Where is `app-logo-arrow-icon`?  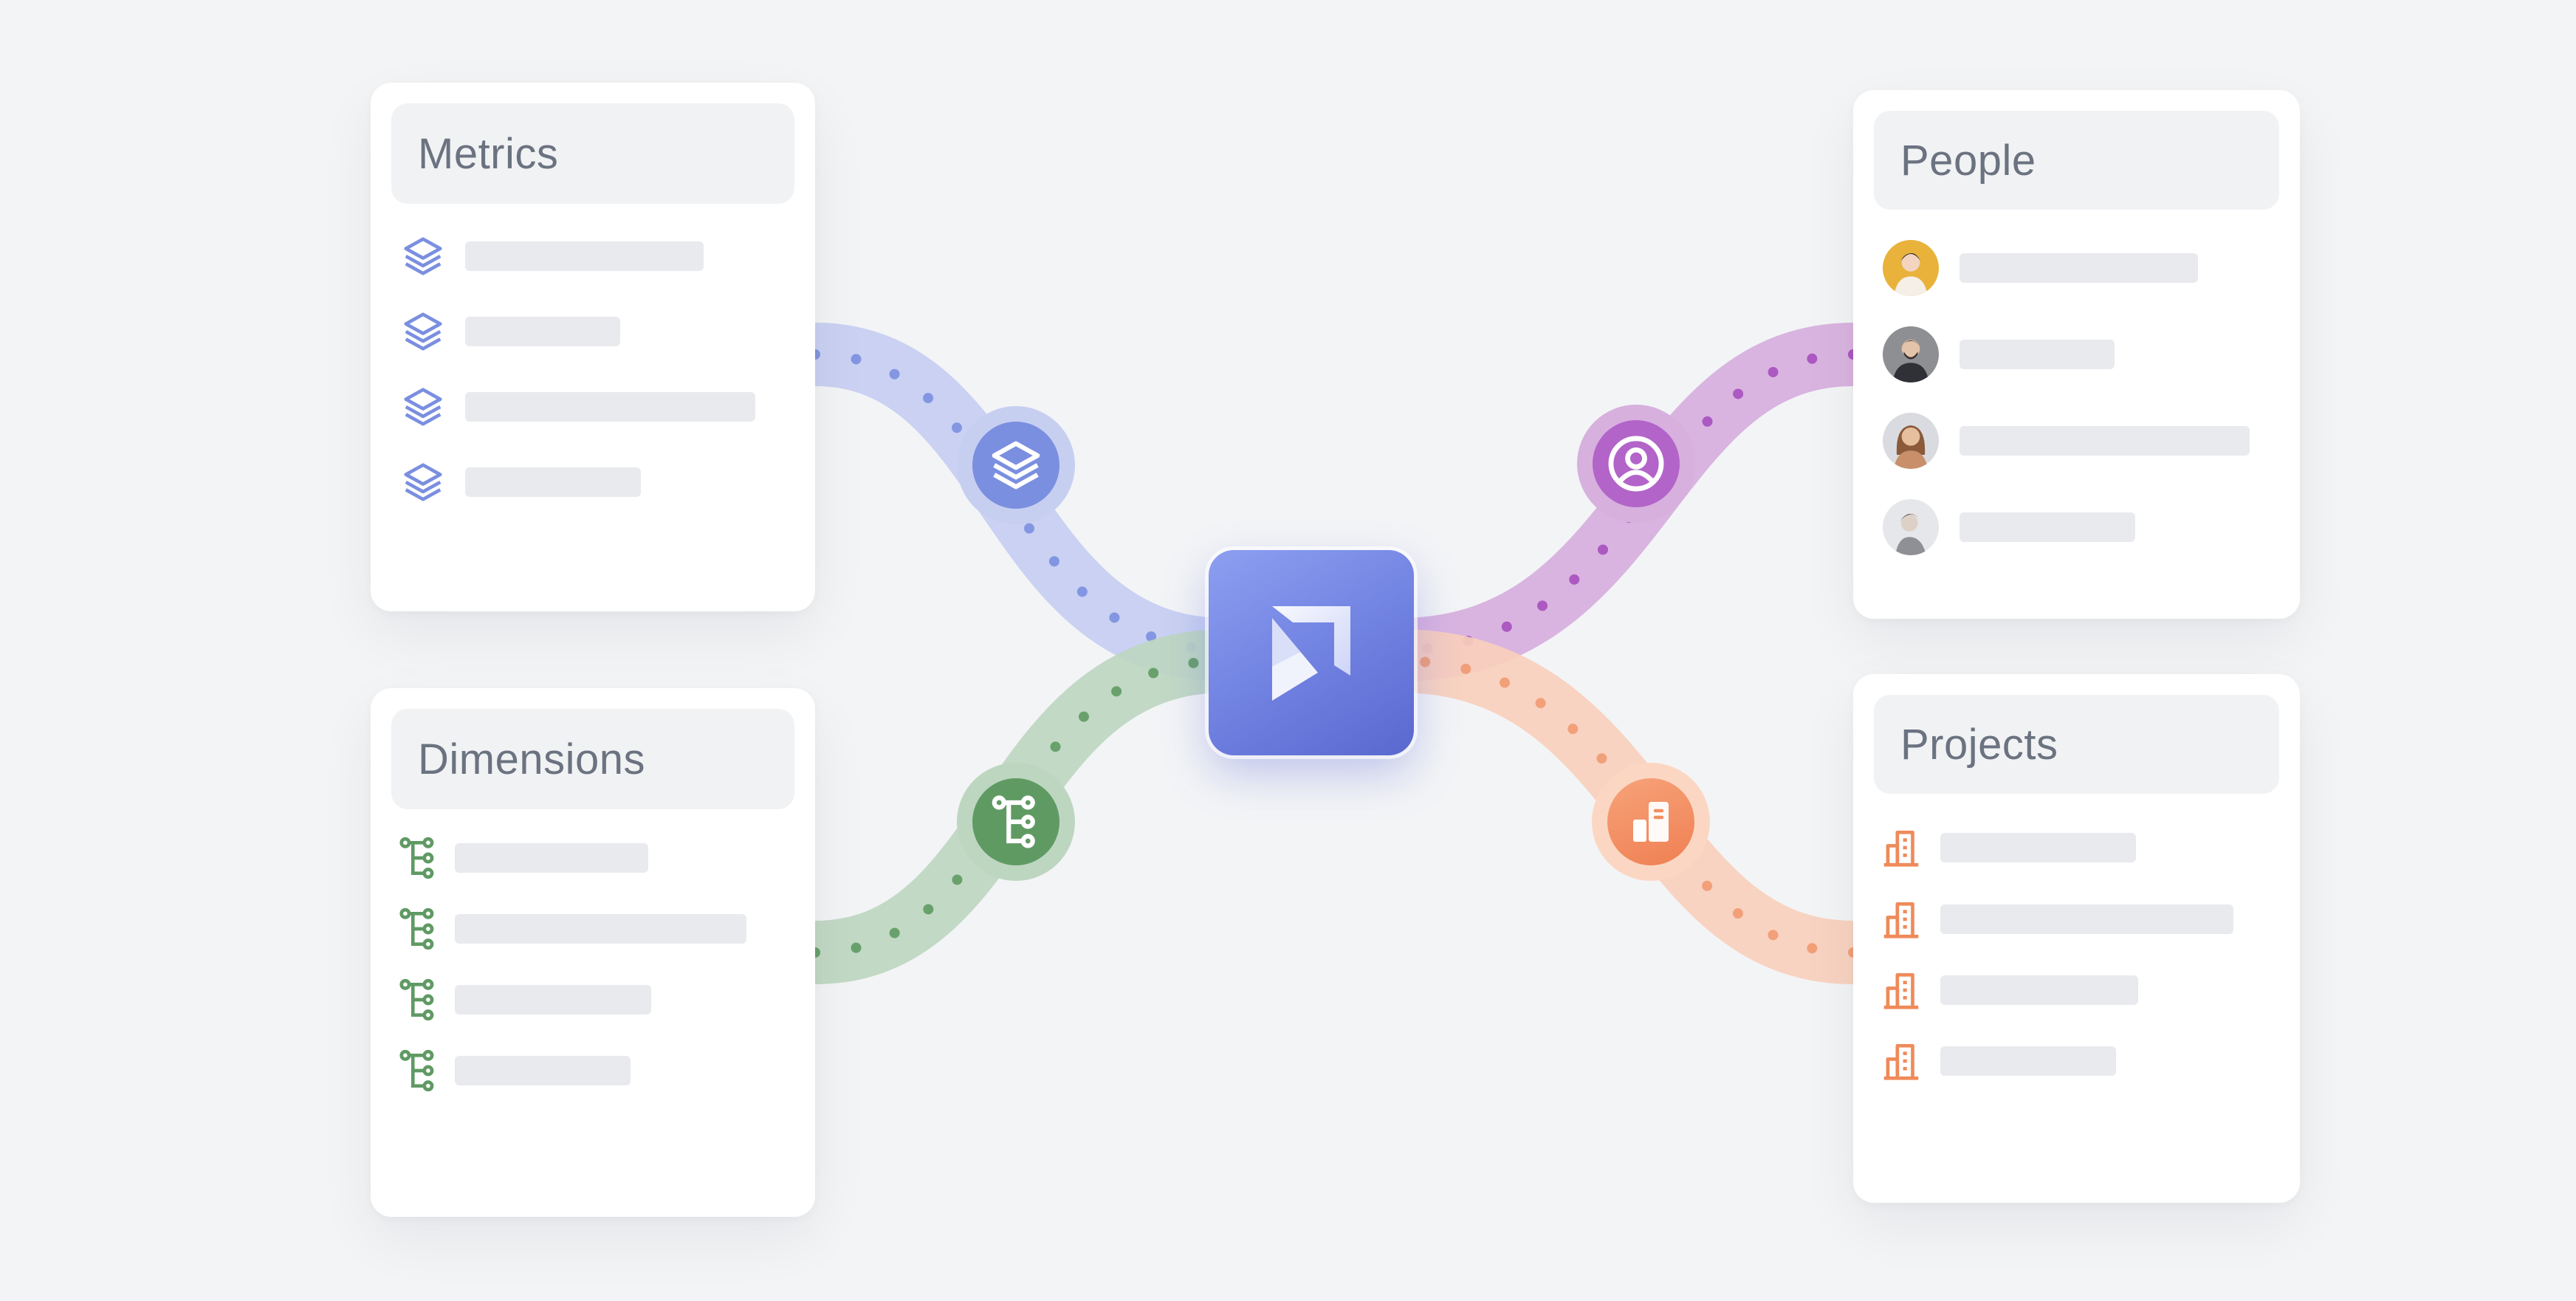 app-logo-arrow-icon is located at coordinates (1311, 653).